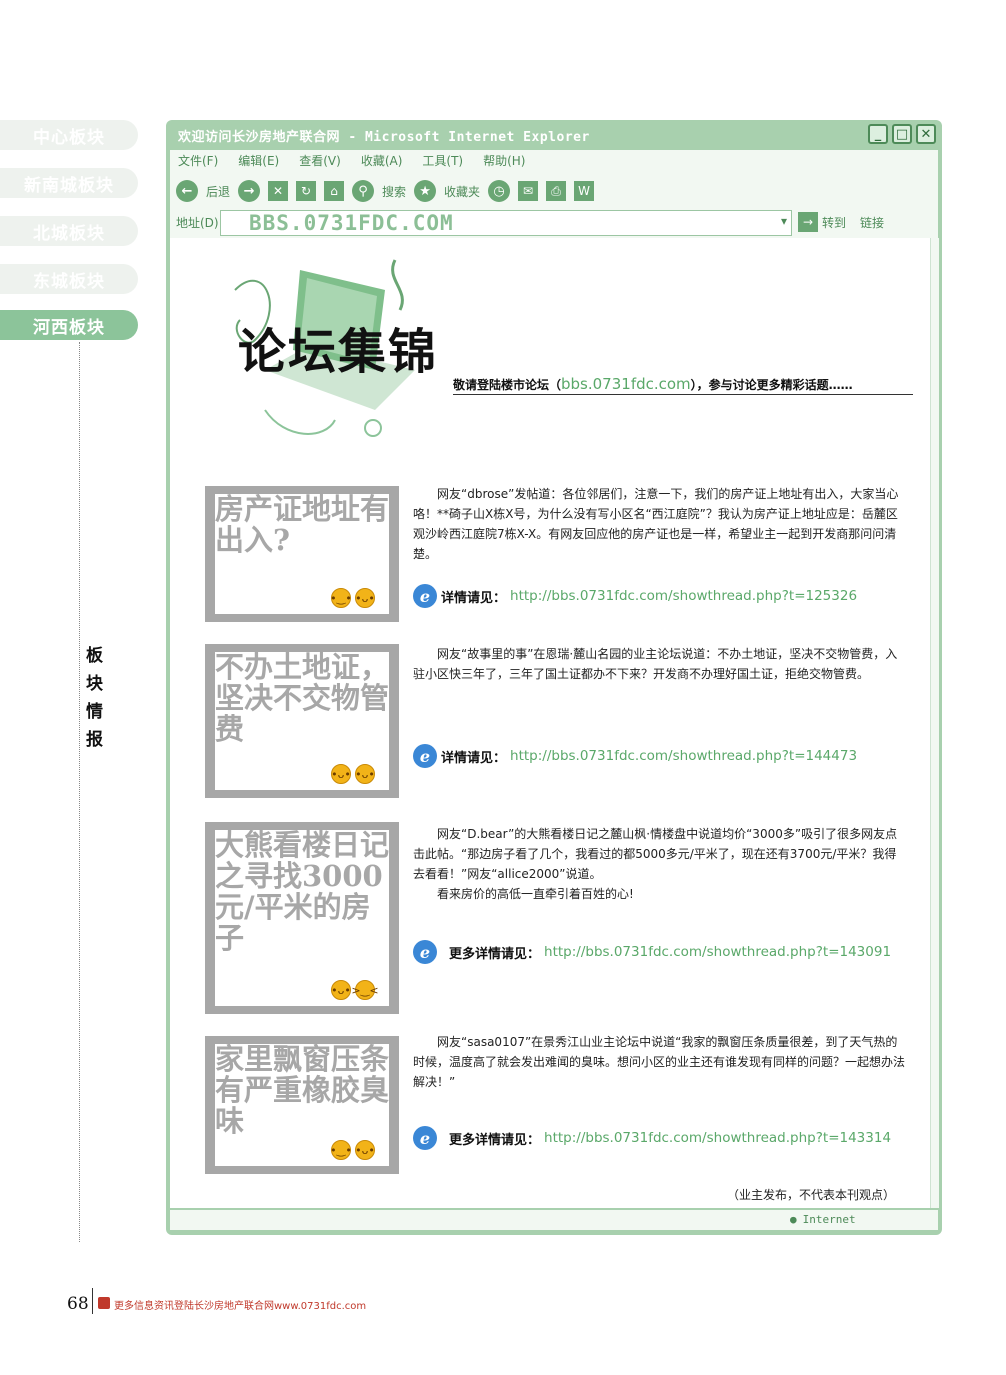 Image resolution: width=1006 pixels, height=1375 pixels. Describe the element at coordinates (584, 191) in the screenshot. I see `edit-icon: W` at that location.